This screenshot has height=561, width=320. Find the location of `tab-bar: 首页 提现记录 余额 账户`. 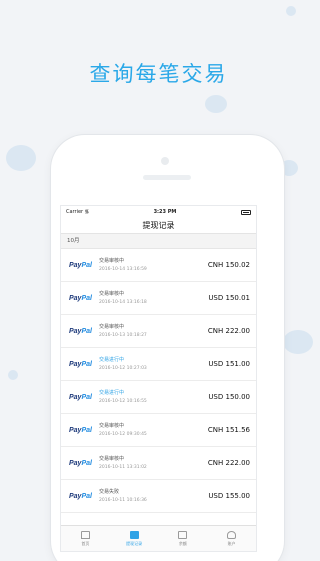

tab-bar: 首页 提现记录 余额 账户 is located at coordinates (158, 538).